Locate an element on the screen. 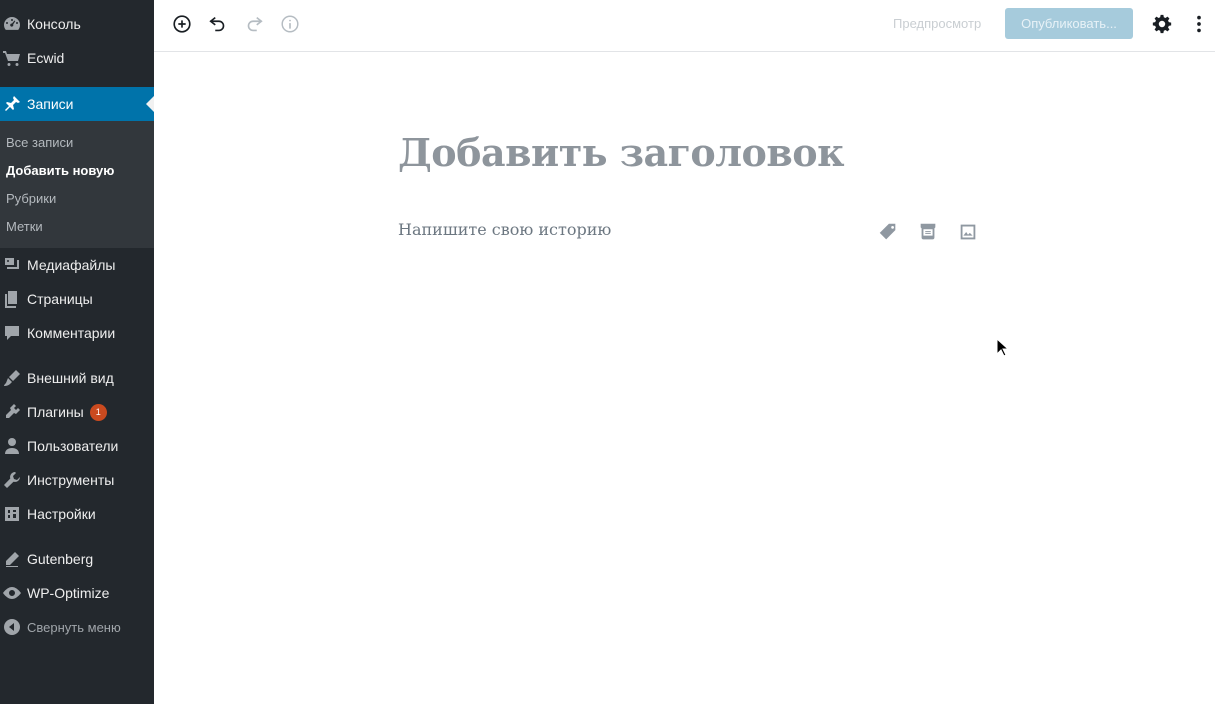  menu-label: Страницы is located at coordinates (60, 299).